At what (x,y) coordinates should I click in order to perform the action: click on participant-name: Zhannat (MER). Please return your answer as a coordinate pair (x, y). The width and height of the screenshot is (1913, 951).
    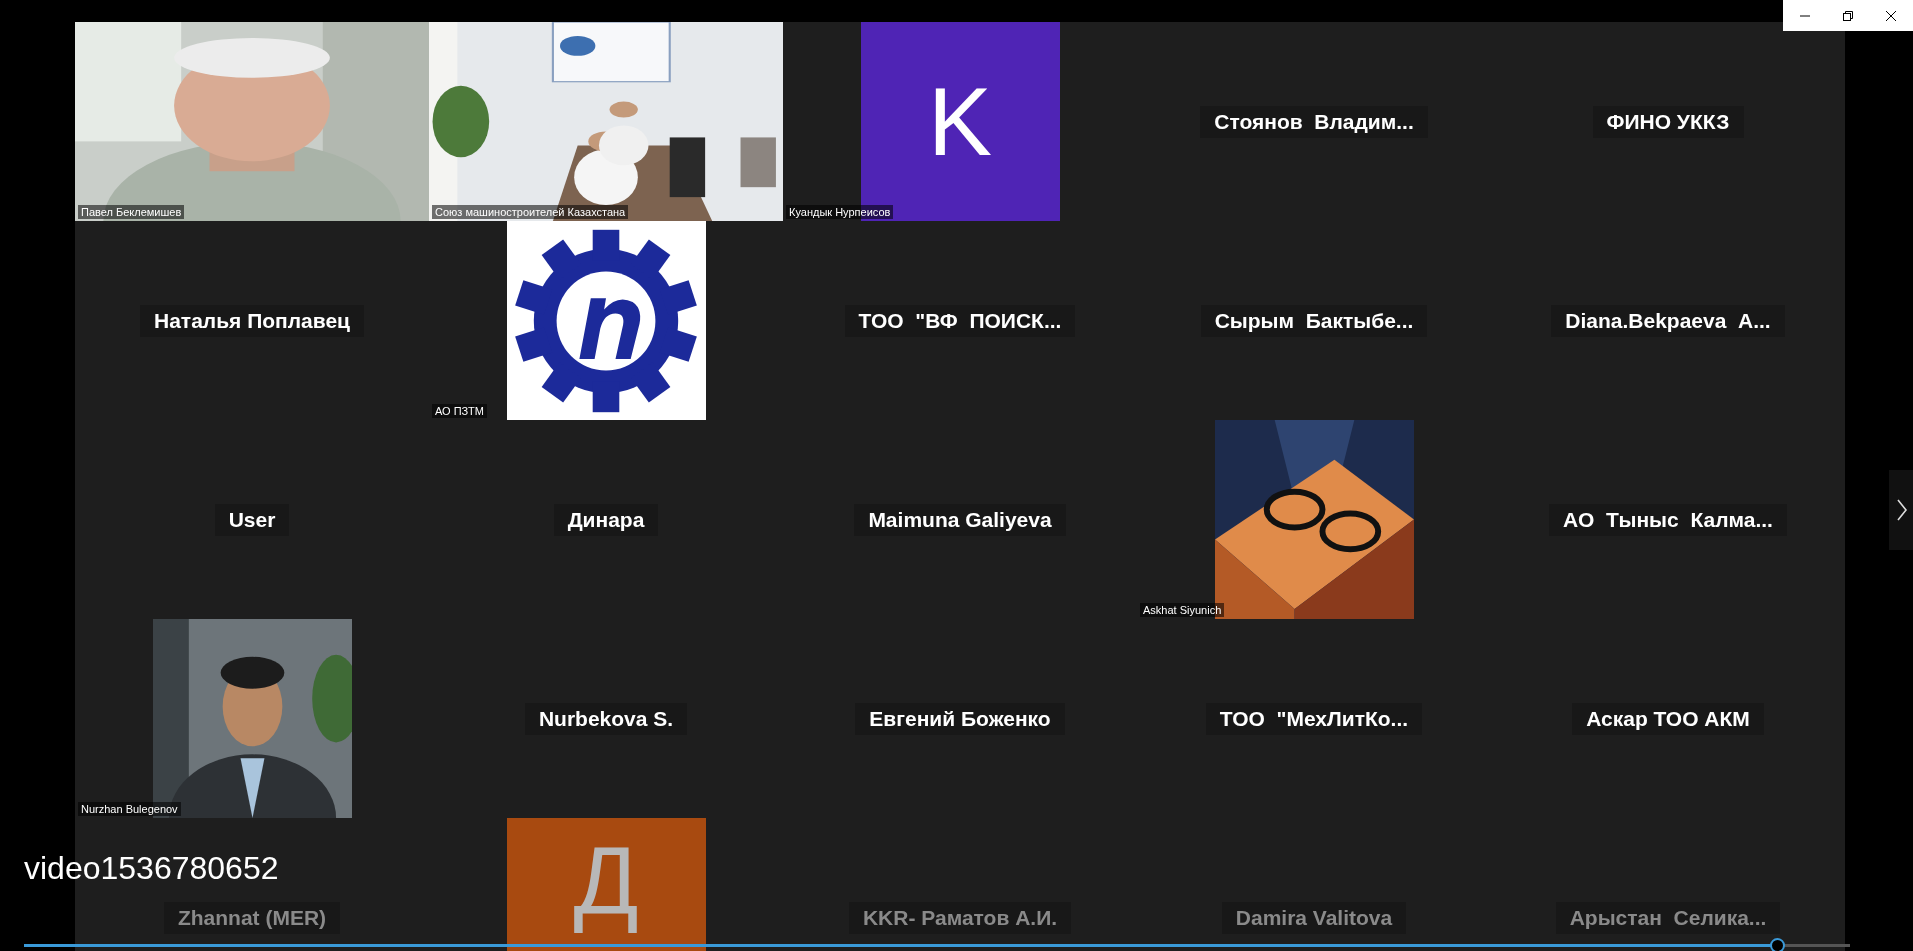
    Looking at the image, I should click on (252, 917).